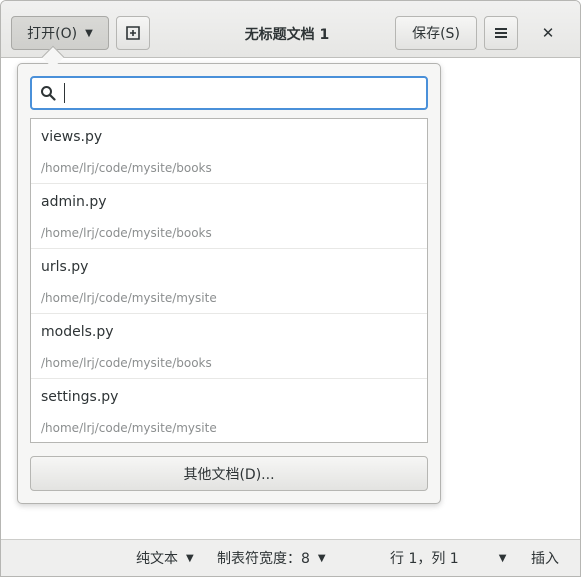 This screenshot has width=581, height=577. Describe the element at coordinates (241, 92) in the screenshot. I see `search-input` at that location.